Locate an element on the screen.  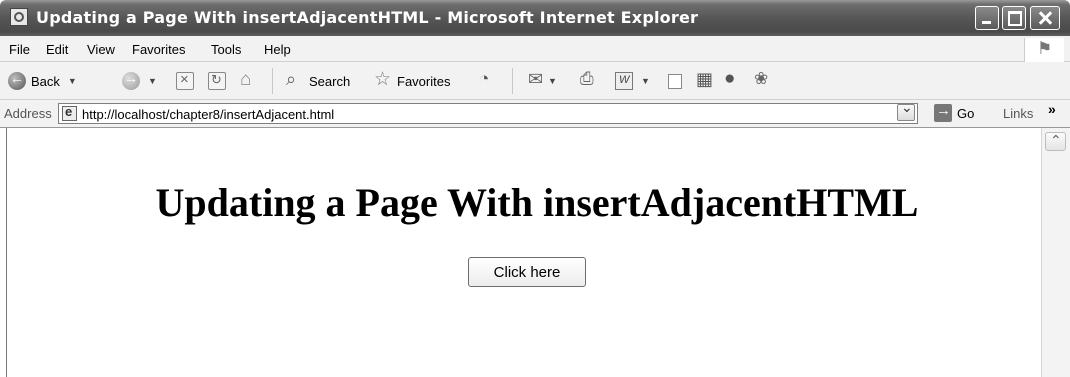
refresh-button is located at coordinates (217, 81).